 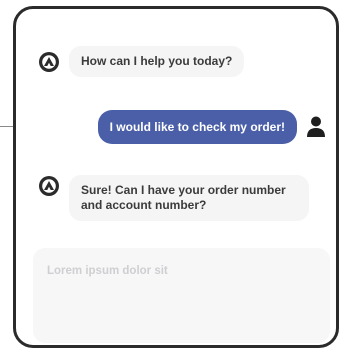 What do you see at coordinates (316, 126) in the screenshot?
I see `user-avatar-icon` at bounding box center [316, 126].